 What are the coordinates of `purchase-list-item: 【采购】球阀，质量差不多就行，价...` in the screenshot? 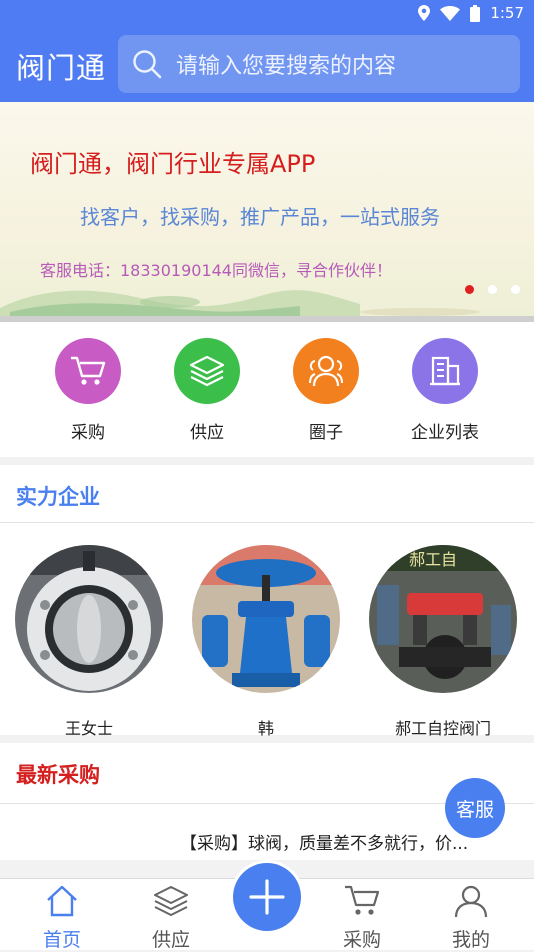 It's located at (324, 841).